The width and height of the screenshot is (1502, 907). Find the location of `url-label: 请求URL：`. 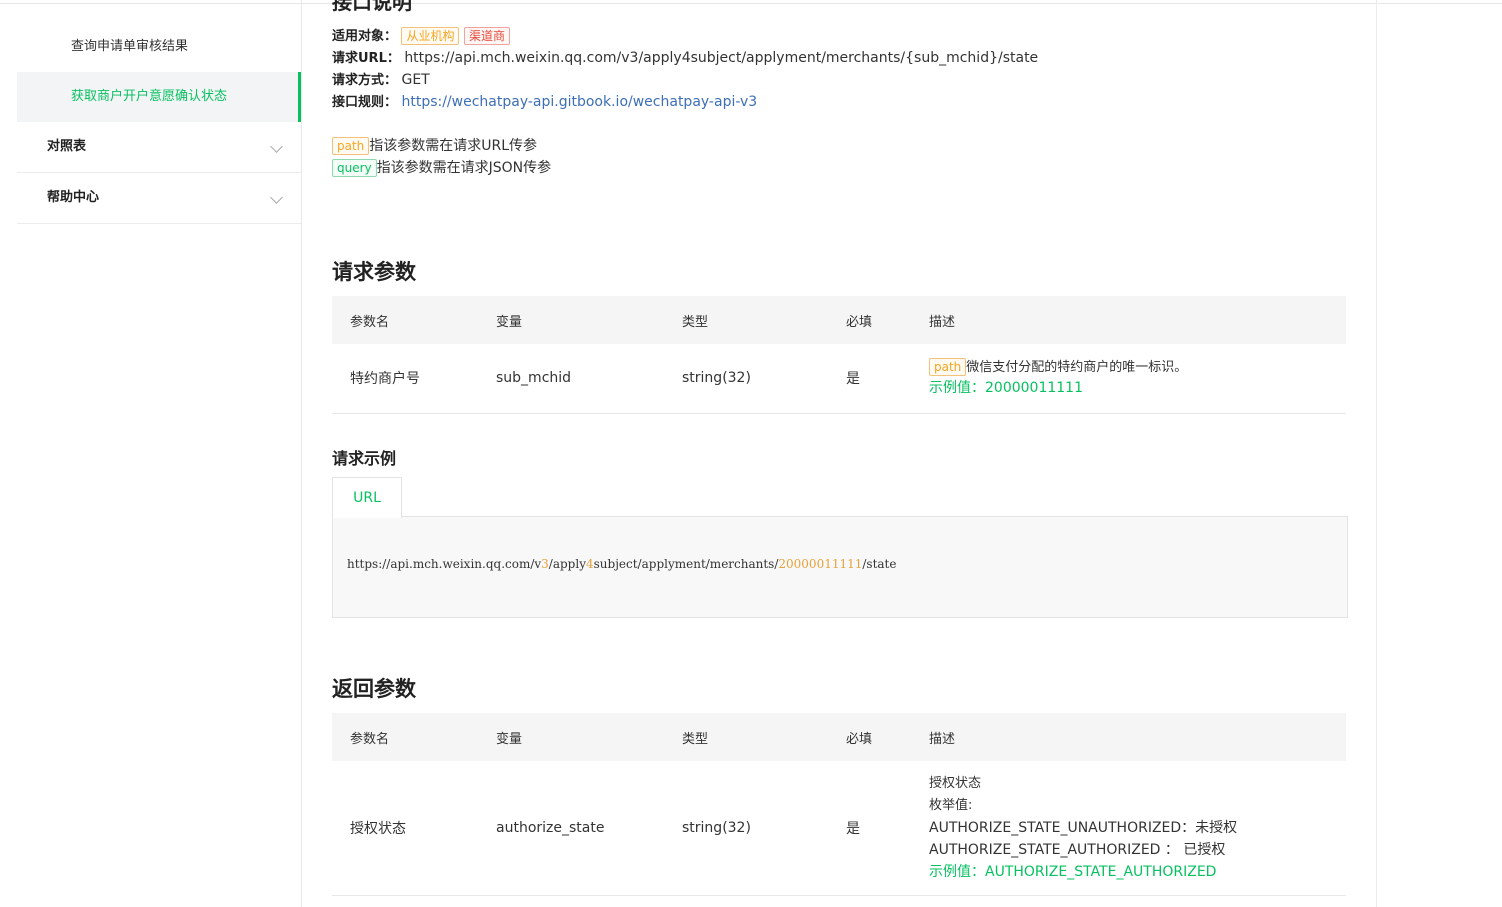

url-label: 请求URL： is located at coordinates (366, 58).